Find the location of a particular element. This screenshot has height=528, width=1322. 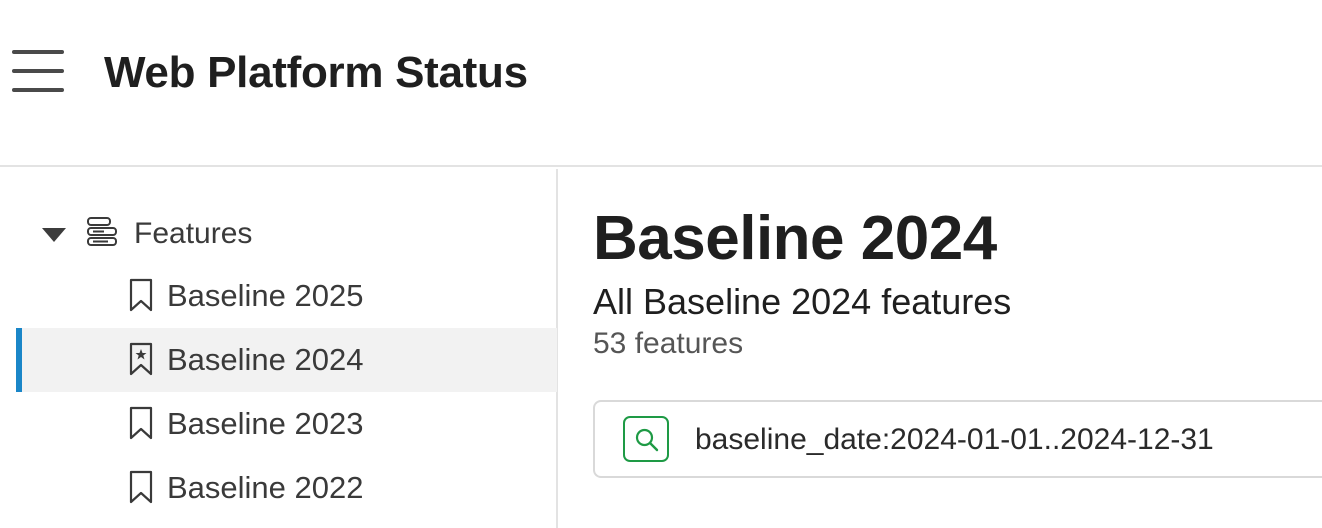

sidebar-item-baseline-2022: Baseline 2022 is located at coordinates (286, 488).